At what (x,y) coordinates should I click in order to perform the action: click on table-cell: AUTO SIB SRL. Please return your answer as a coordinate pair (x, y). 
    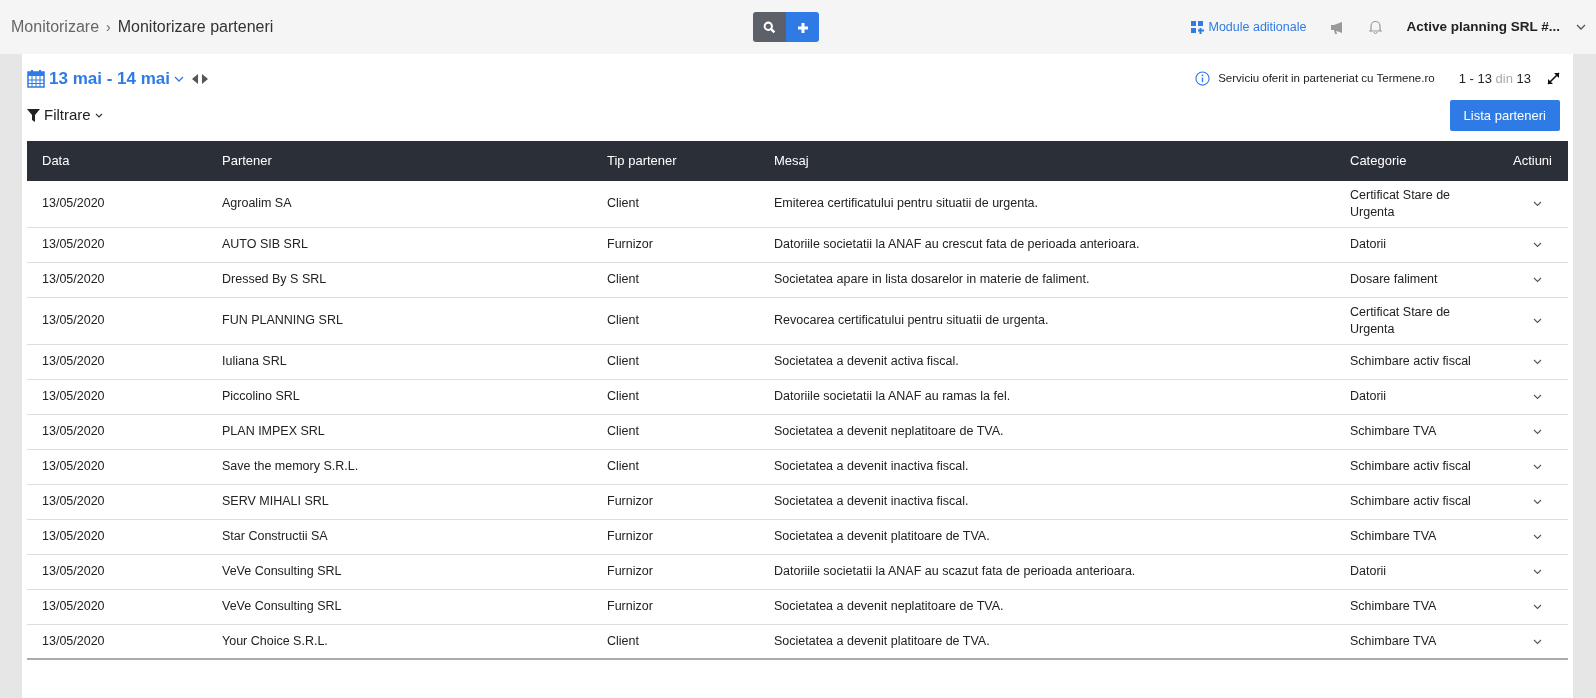
    Looking at the image, I should click on (399, 245).